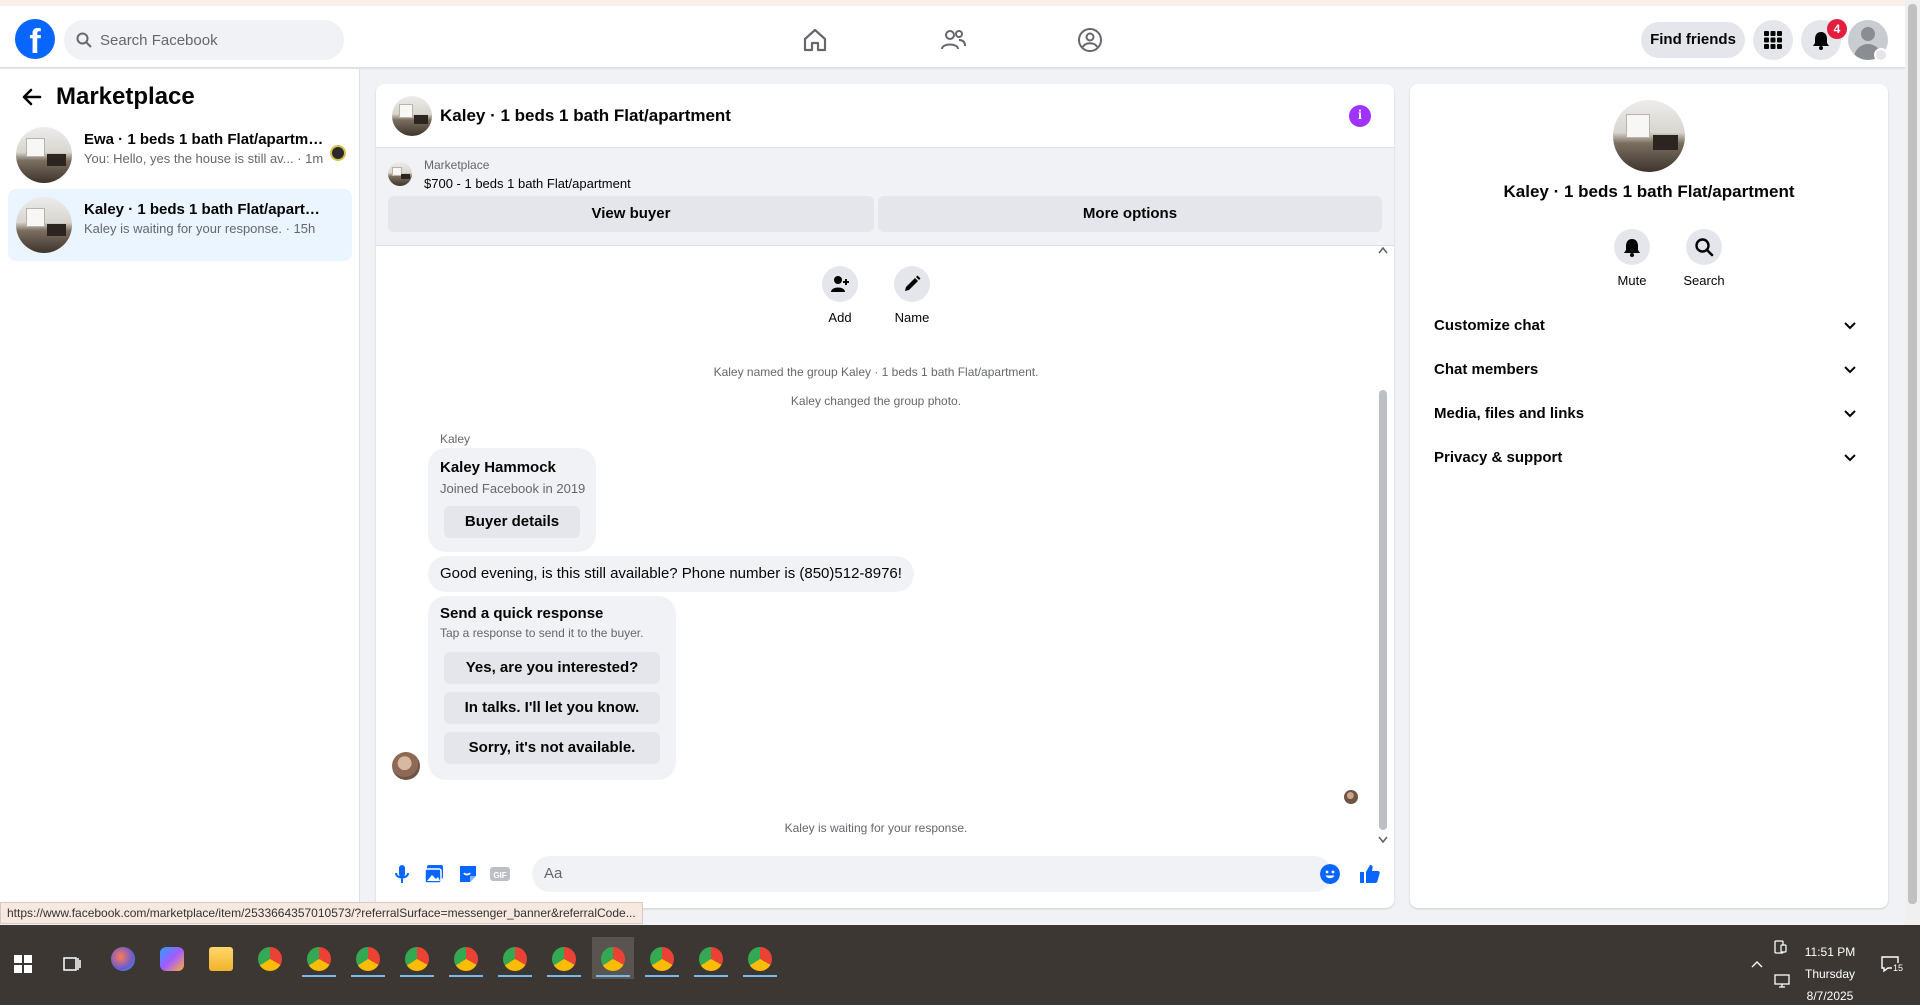  Describe the element at coordinates (885, 116) in the screenshot. I see `chat-header: Kaley · 1 beds 1 bath Flat/apartment i` at that location.